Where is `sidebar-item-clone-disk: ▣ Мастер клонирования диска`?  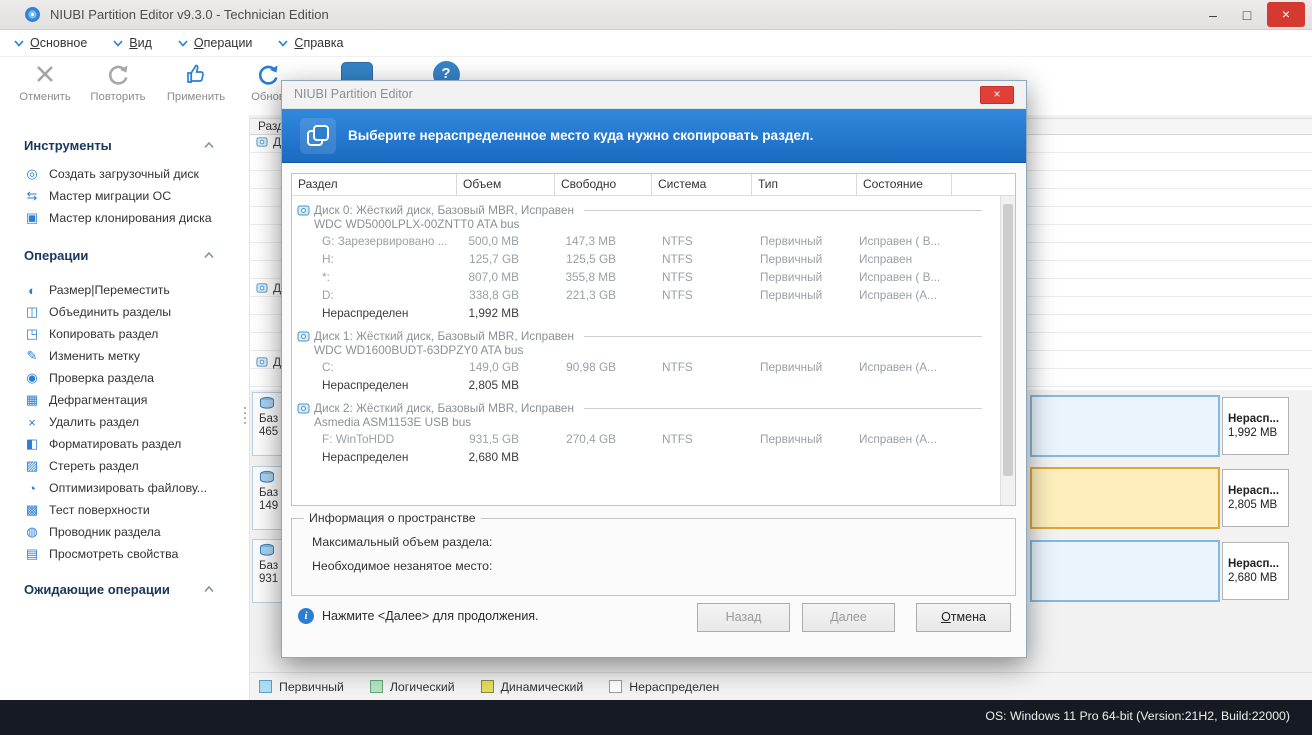
sidebar-item-clone-disk: ▣ Мастер клонирования диска is located at coordinates (136, 218).